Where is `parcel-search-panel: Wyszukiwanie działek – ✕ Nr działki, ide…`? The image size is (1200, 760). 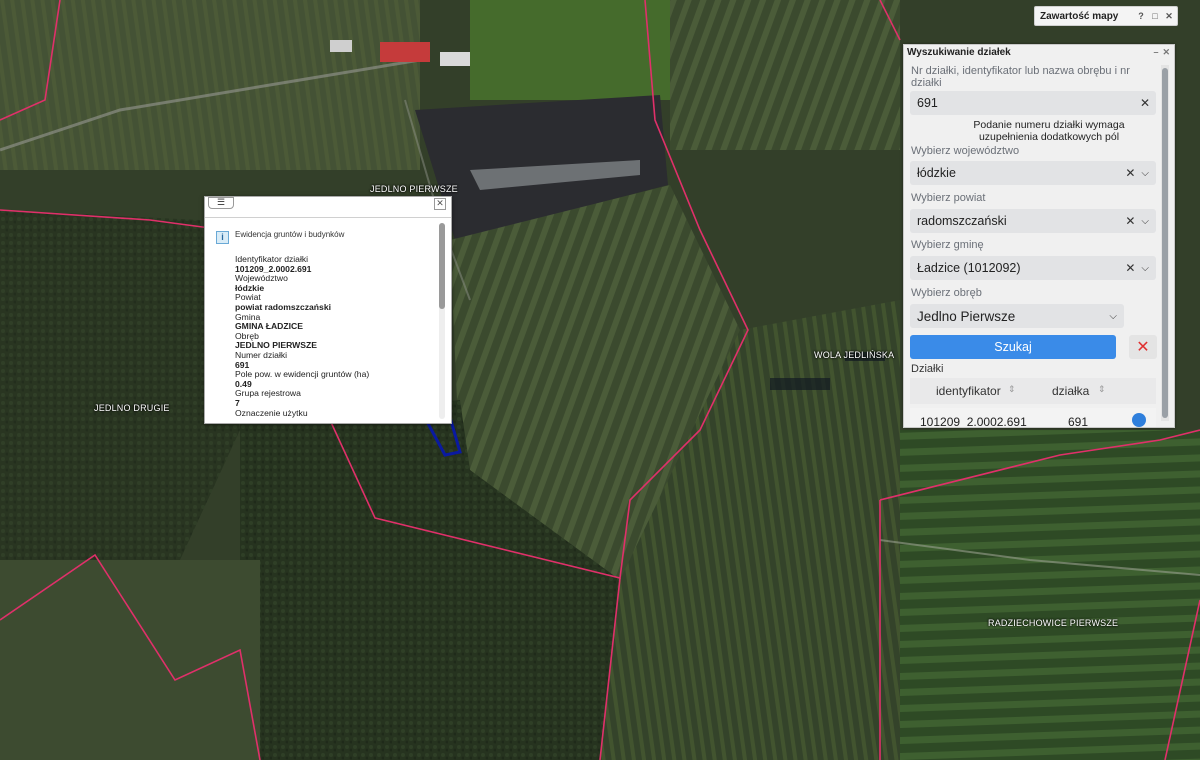 parcel-search-panel: Wyszukiwanie działek – ✕ Nr działki, ide… is located at coordinates (1039, 236).